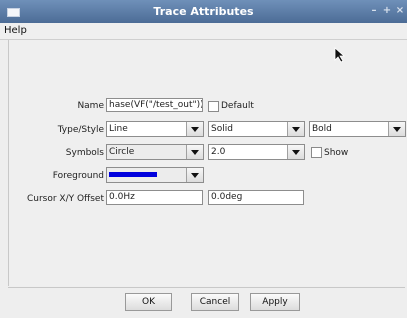 Image resolution: width=407 pixels, height=318 pixels. Describe the element at coordinates (237, 106) in the screenshot. I see `default-label: Default` at that location.